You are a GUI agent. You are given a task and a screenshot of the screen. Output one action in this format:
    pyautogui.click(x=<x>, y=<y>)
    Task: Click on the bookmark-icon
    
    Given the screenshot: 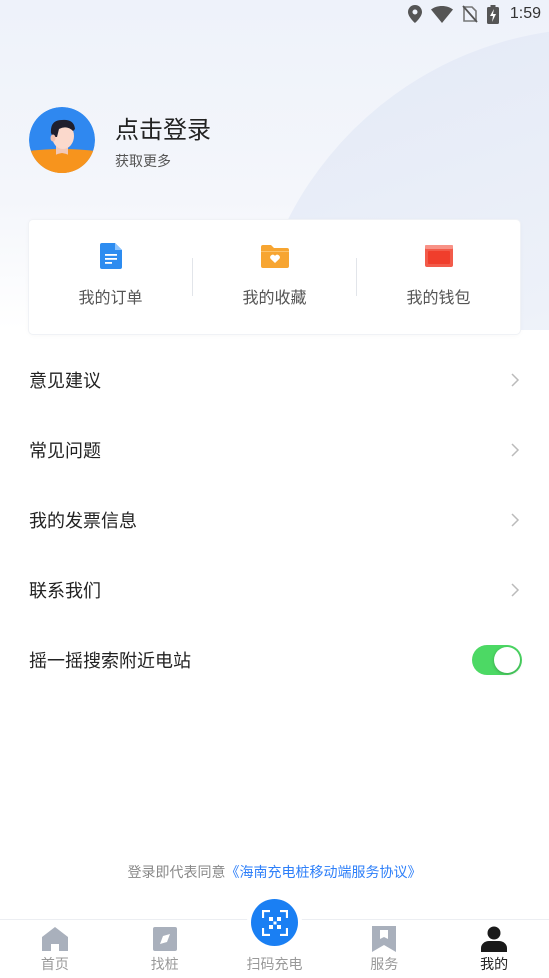 What is the action you would take?
    pyautogui.click(x=384, y=939)
    